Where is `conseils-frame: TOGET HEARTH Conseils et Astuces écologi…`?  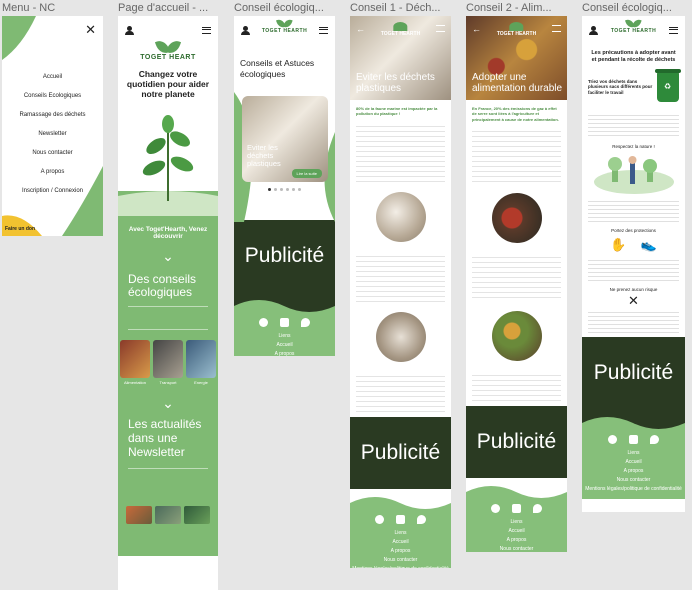 conseils-frame: TOGET HEARTH Conseils et Astuces écologi… is located at coordinates (284, 186).